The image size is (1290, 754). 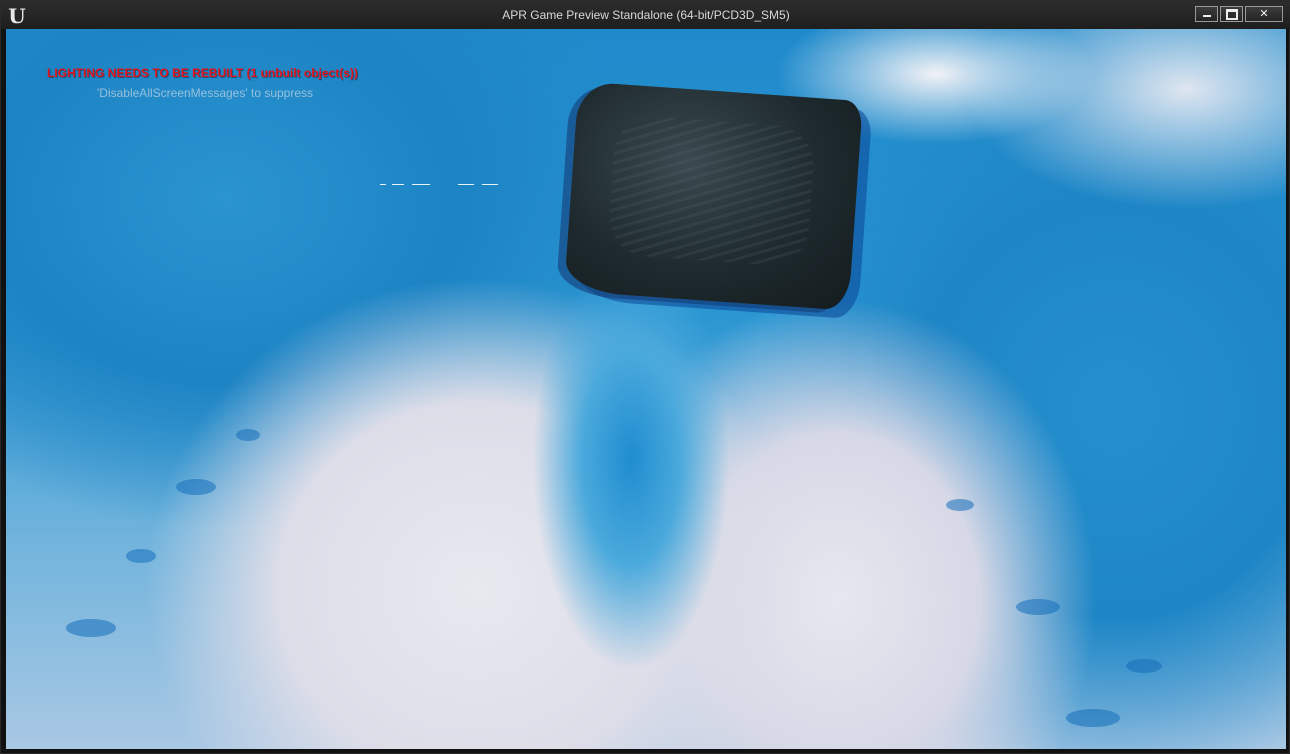 What do you see at coordinates (713, 196) in the screenshot?
I see `rock-object` at bounding box center [713, 196].